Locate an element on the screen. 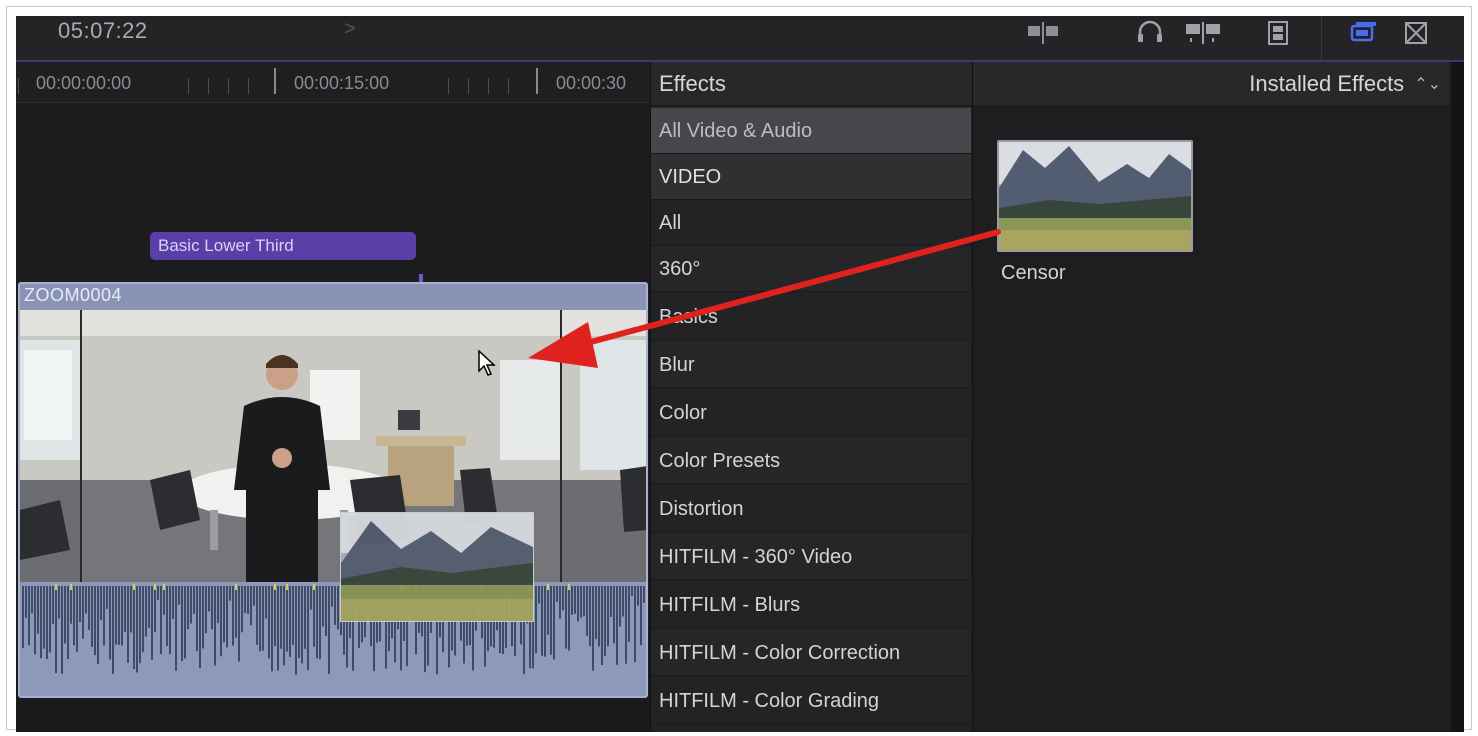 The height and width of the screenshot is (736, 1478). effects-category-all-video-audio: All Video & Audio is located at coordinates (811, 131).